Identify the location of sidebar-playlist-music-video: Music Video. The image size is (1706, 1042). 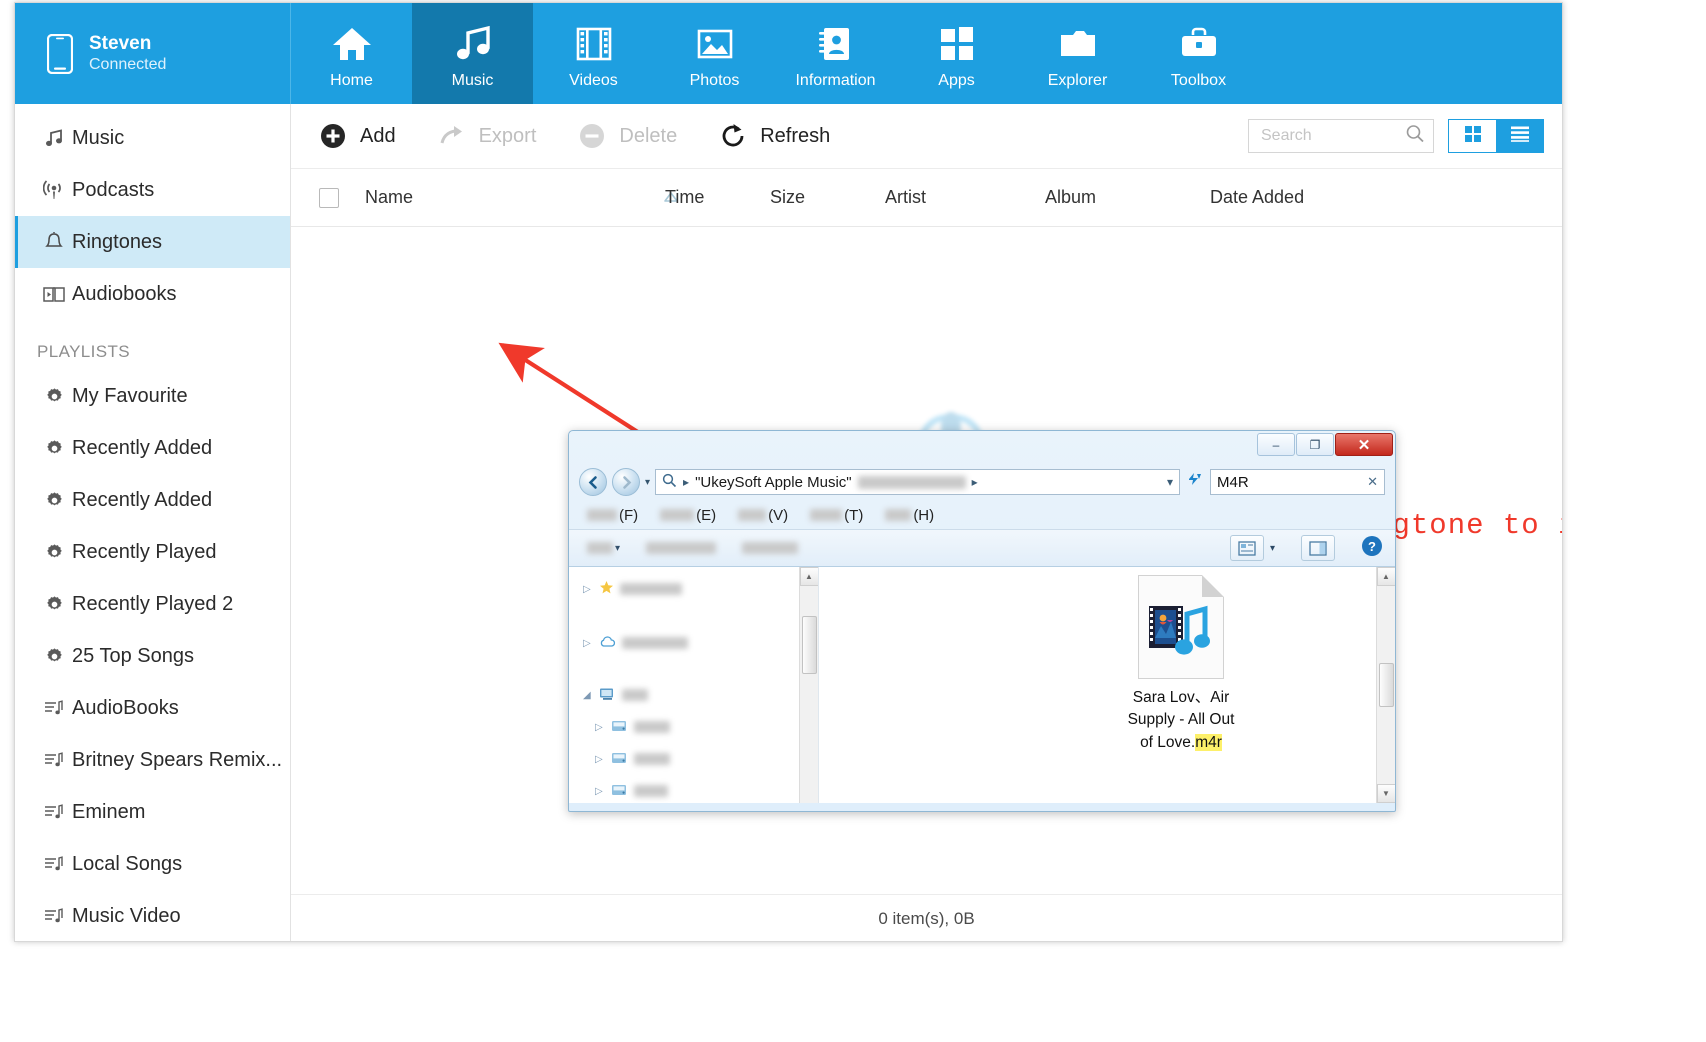
(152, 915).